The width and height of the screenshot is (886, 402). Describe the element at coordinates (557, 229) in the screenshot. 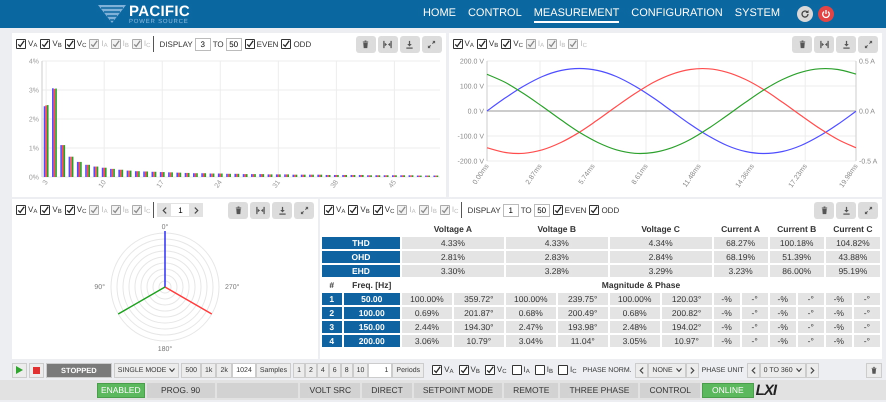

I see `column-header: Voltage B` at that location.